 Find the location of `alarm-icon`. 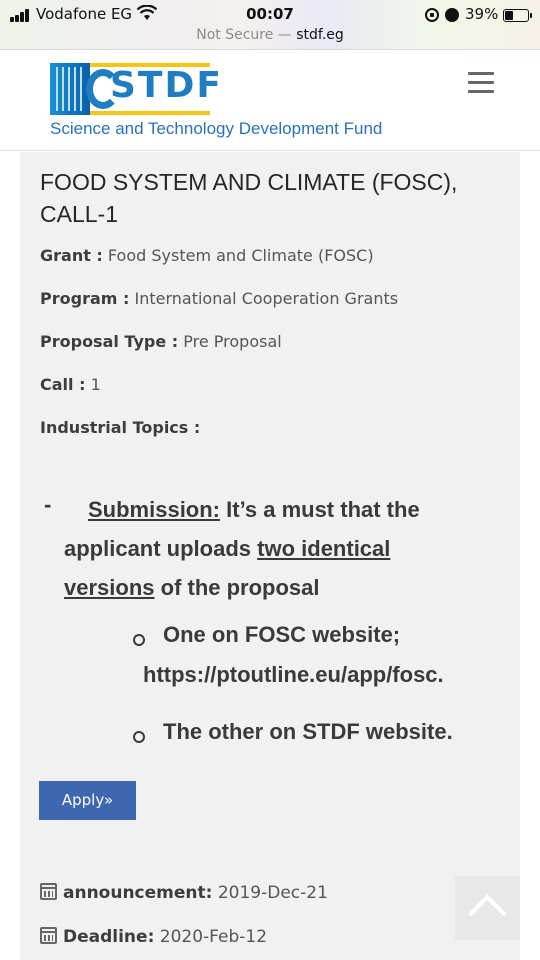

alarm-icon is located at coordinates (452, 15).